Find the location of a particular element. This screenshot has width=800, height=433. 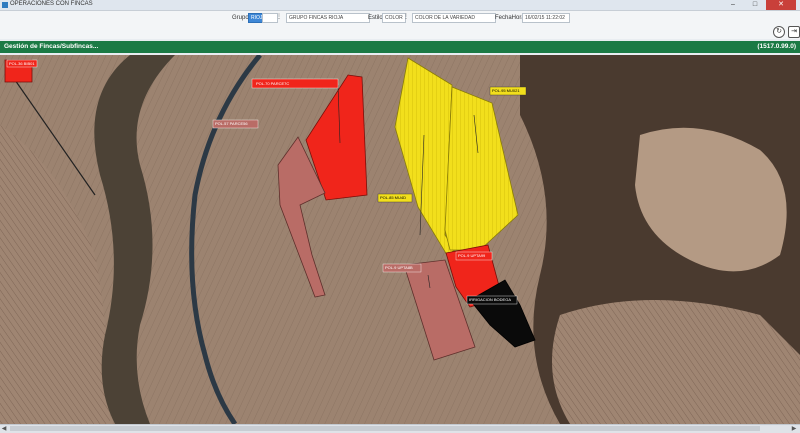

svg-text: IRRIGACION BODEGA is located at coordinates (490, 299).